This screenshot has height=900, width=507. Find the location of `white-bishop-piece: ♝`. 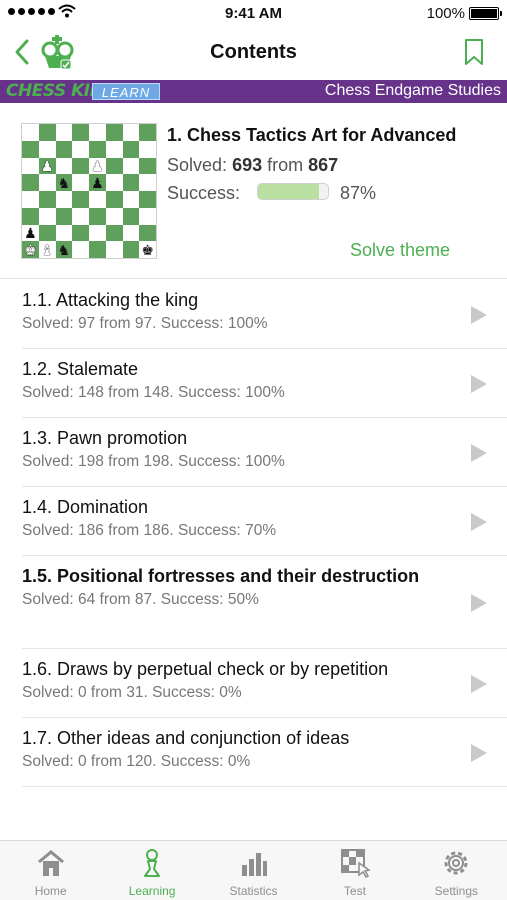

white-bishop-piece: ♝ is located at coordinates (47, 249).